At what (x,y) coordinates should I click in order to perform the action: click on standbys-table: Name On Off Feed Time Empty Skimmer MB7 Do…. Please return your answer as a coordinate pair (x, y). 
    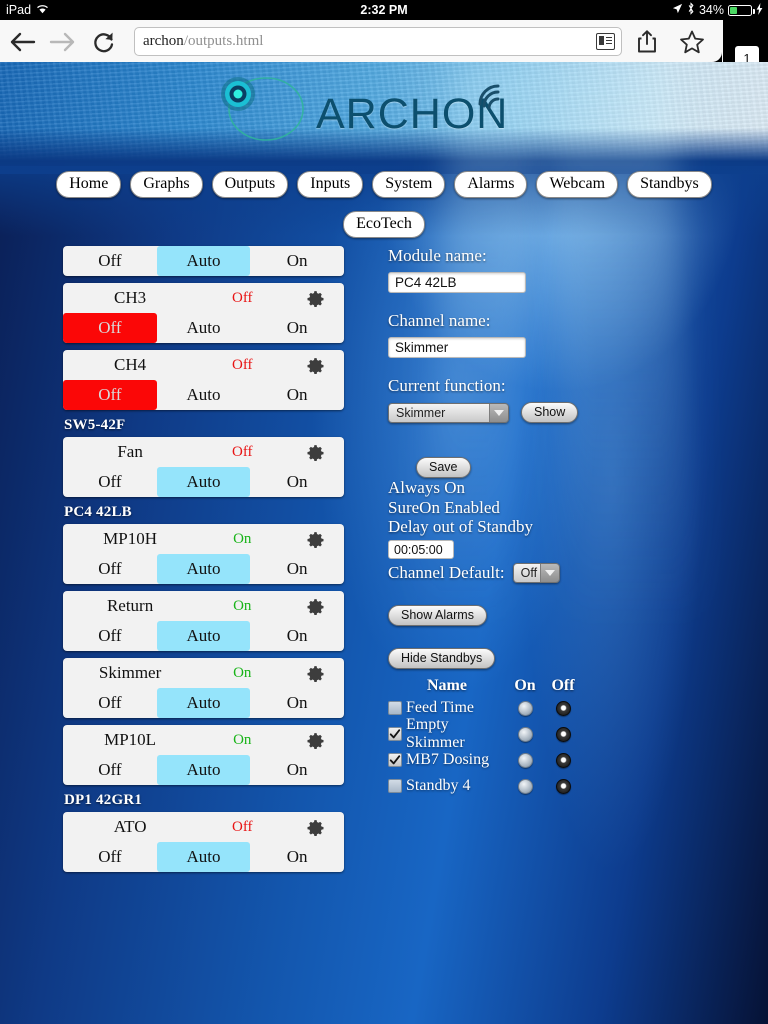
    Looking at the image, I should click on (488, 738).